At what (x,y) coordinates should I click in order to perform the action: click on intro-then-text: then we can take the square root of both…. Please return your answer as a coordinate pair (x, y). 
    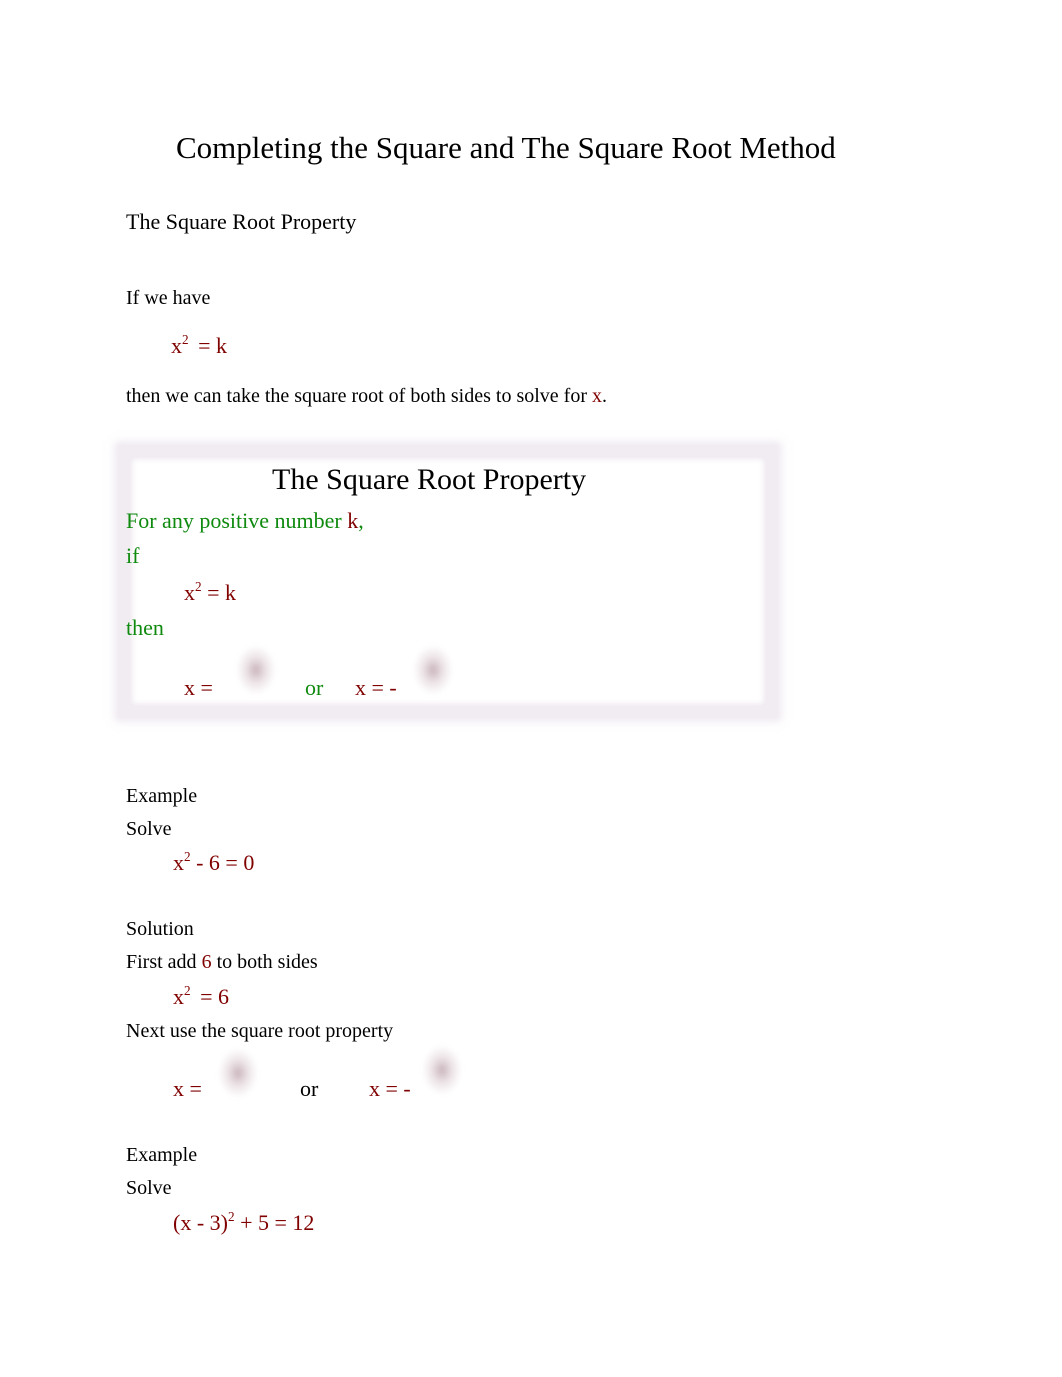
    Looking at the image, I should click on (366, 396).